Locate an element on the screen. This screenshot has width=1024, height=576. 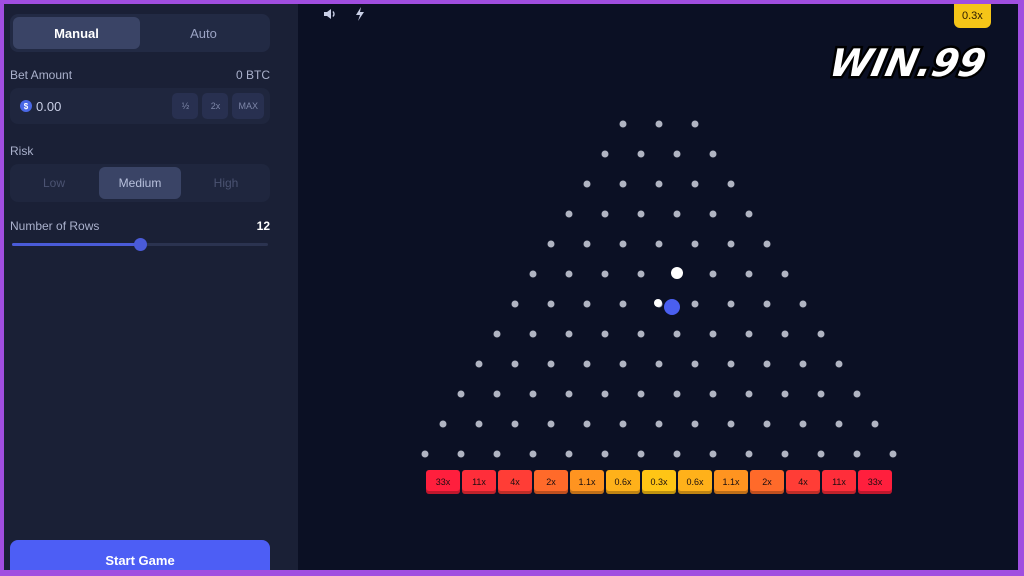
multiplier-slot: 2x is located at coordinates (767, 482).